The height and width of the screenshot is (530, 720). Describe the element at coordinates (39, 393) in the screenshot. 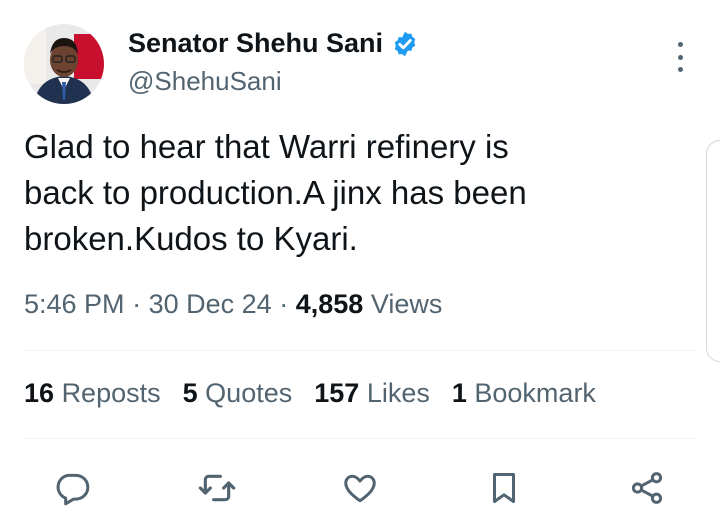

I see `stat-count: 16` at that location.